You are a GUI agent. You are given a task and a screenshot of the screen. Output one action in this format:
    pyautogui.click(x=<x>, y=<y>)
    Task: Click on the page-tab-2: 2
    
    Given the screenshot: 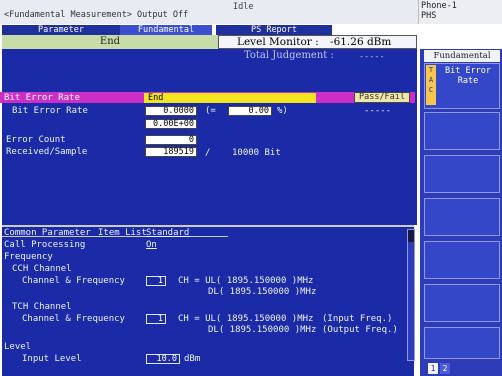 What is the action you would take?
    pyautogui.click(x=445, y=368)
    